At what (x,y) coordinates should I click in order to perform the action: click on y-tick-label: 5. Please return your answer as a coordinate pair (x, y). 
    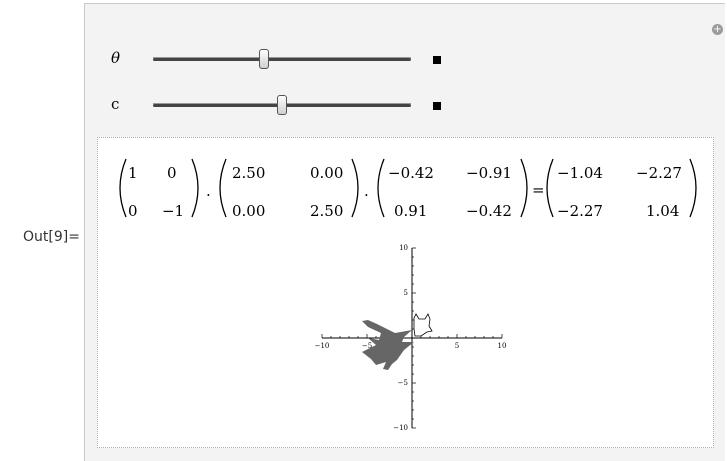
    Looking at the image, I should click on (406, 293).